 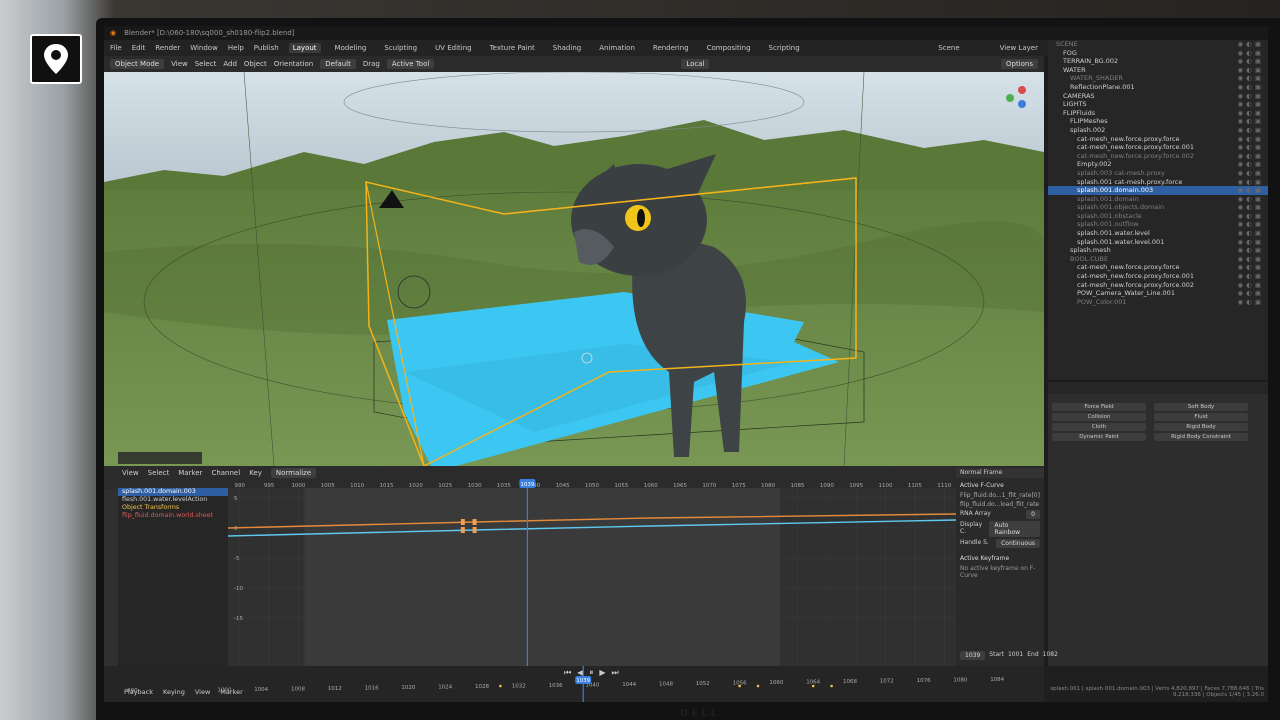 What do you see at coordinates (410, 64) in the screenshot?
I see `drag-dropdown: Active Tool` at bounding box center [410, 64].